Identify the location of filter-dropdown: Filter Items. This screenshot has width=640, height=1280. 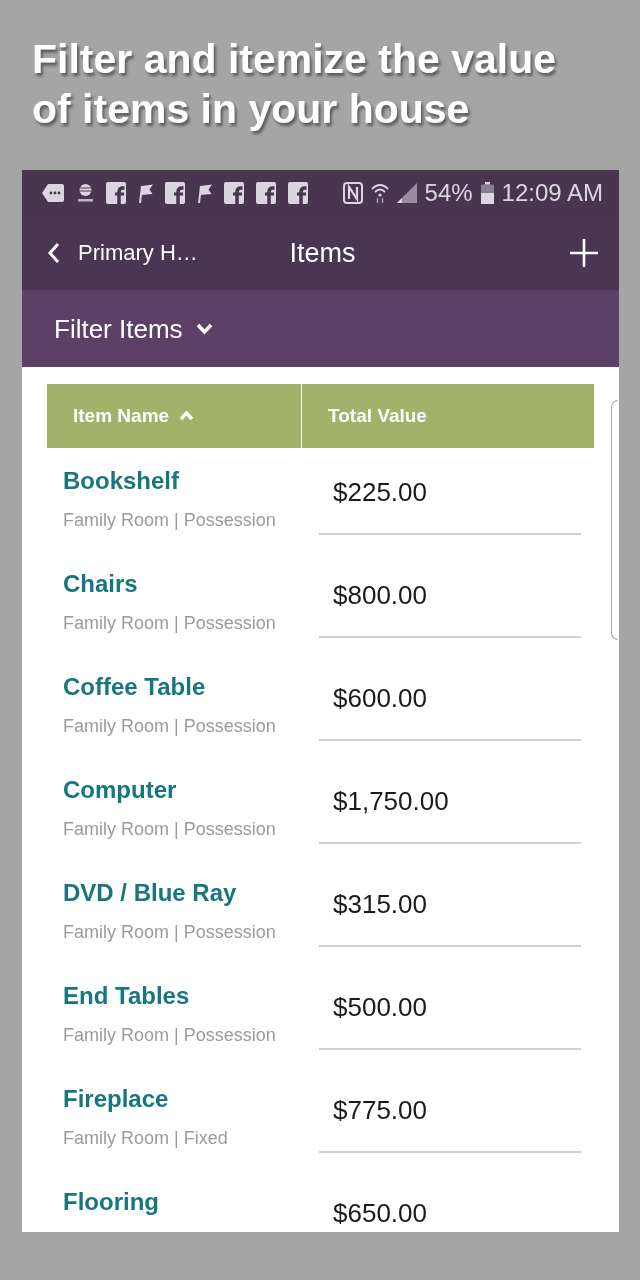
(133, 328).